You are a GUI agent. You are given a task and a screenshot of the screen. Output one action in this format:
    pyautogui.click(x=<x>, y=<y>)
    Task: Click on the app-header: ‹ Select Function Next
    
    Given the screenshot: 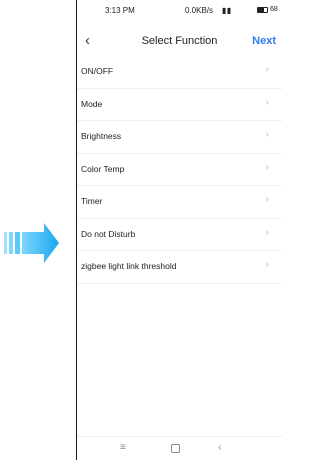 What is the action you would take?
    pyautogui.click(x=179, y=43)
    